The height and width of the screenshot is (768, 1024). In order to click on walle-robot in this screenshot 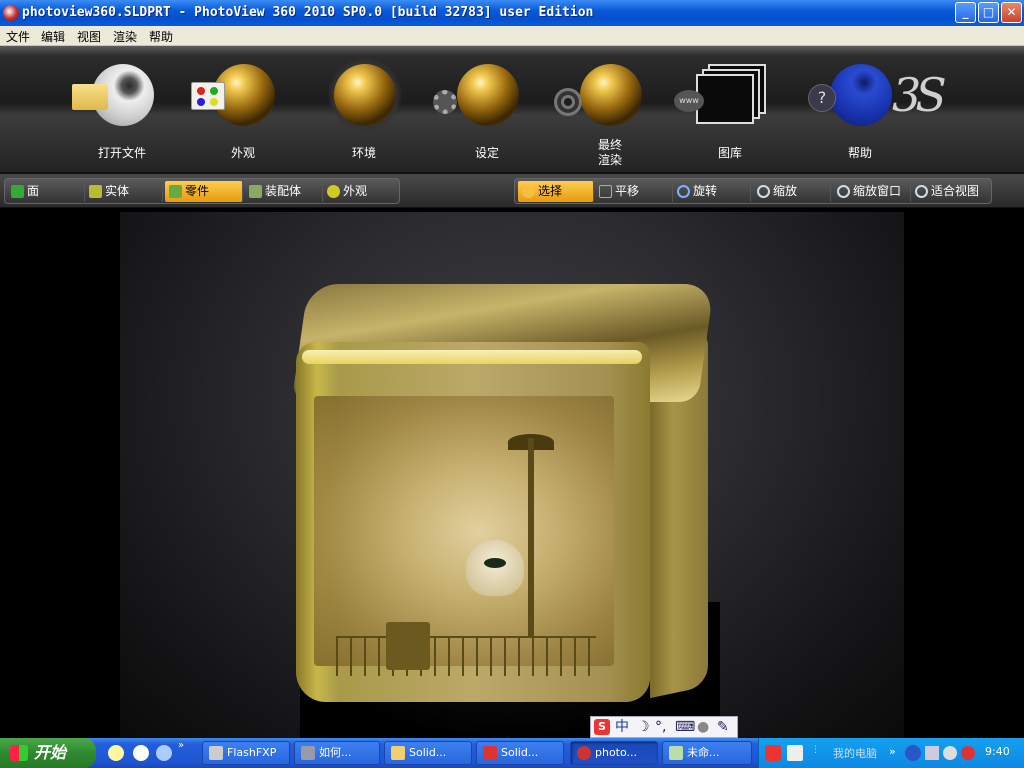, I will do `click(408, 646)`.